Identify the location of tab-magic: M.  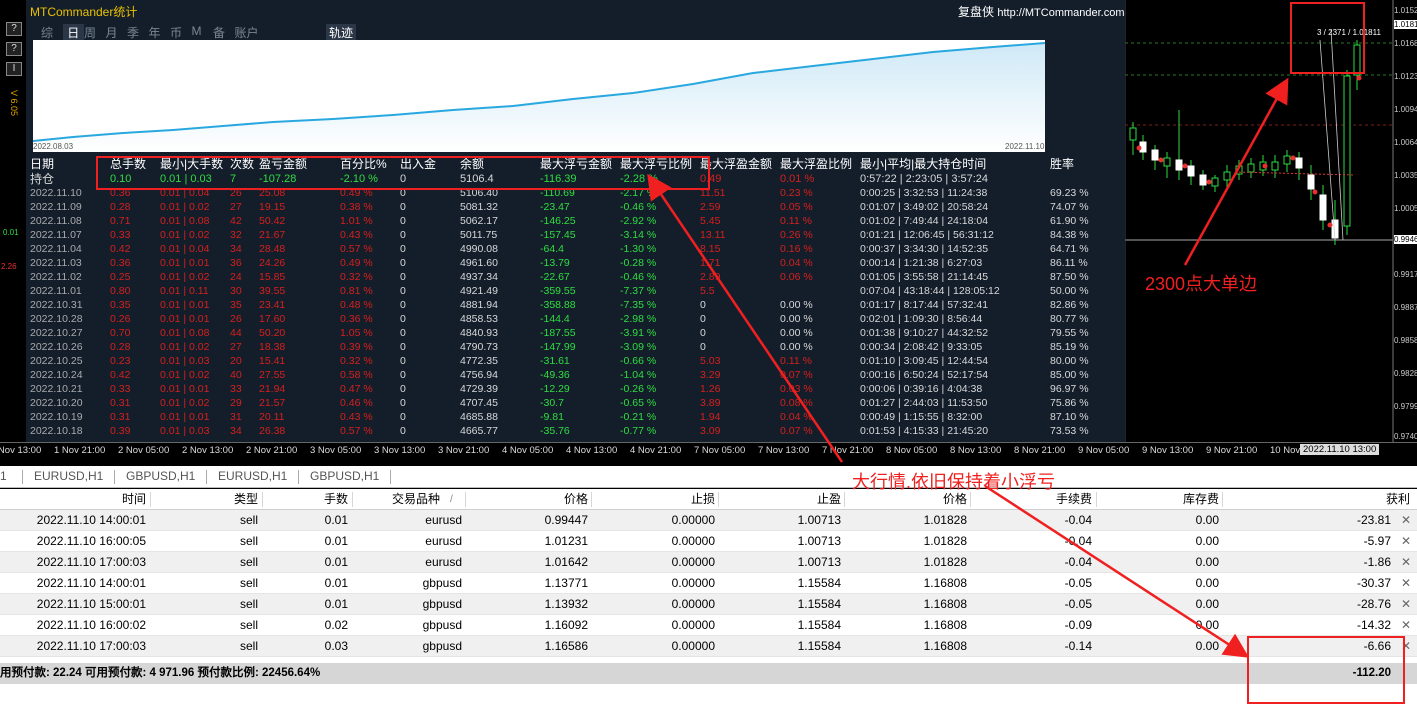
(203, 32).